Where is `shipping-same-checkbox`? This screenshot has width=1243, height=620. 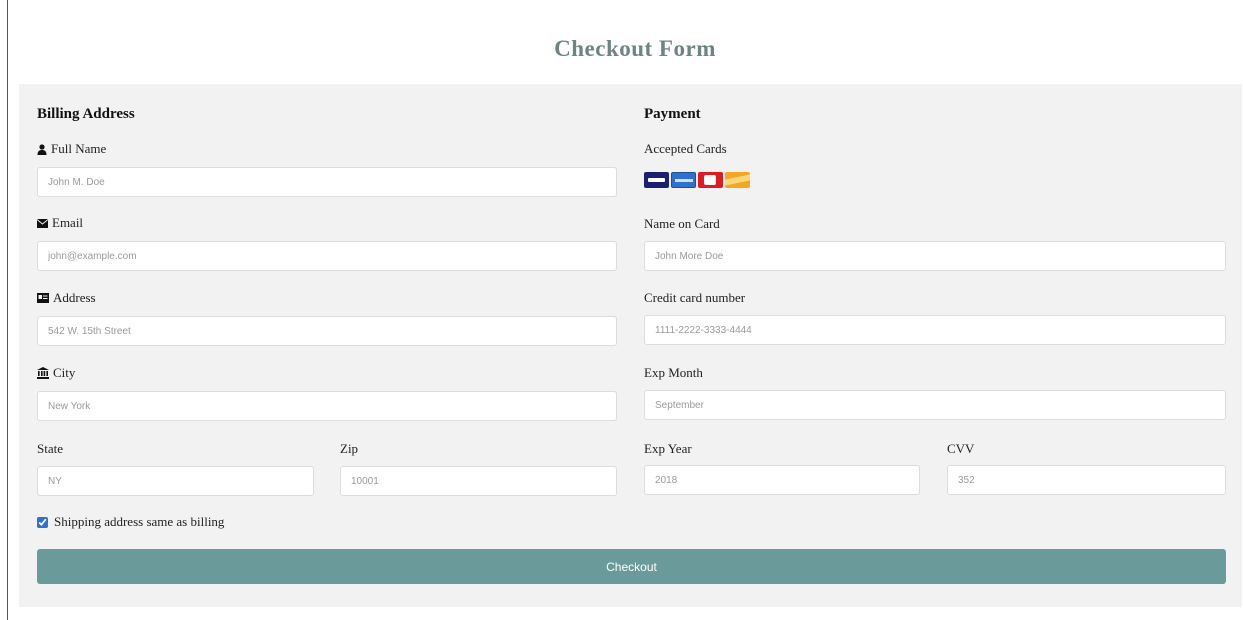 shipping-same-checkbox is located at coordinates (42, 522).